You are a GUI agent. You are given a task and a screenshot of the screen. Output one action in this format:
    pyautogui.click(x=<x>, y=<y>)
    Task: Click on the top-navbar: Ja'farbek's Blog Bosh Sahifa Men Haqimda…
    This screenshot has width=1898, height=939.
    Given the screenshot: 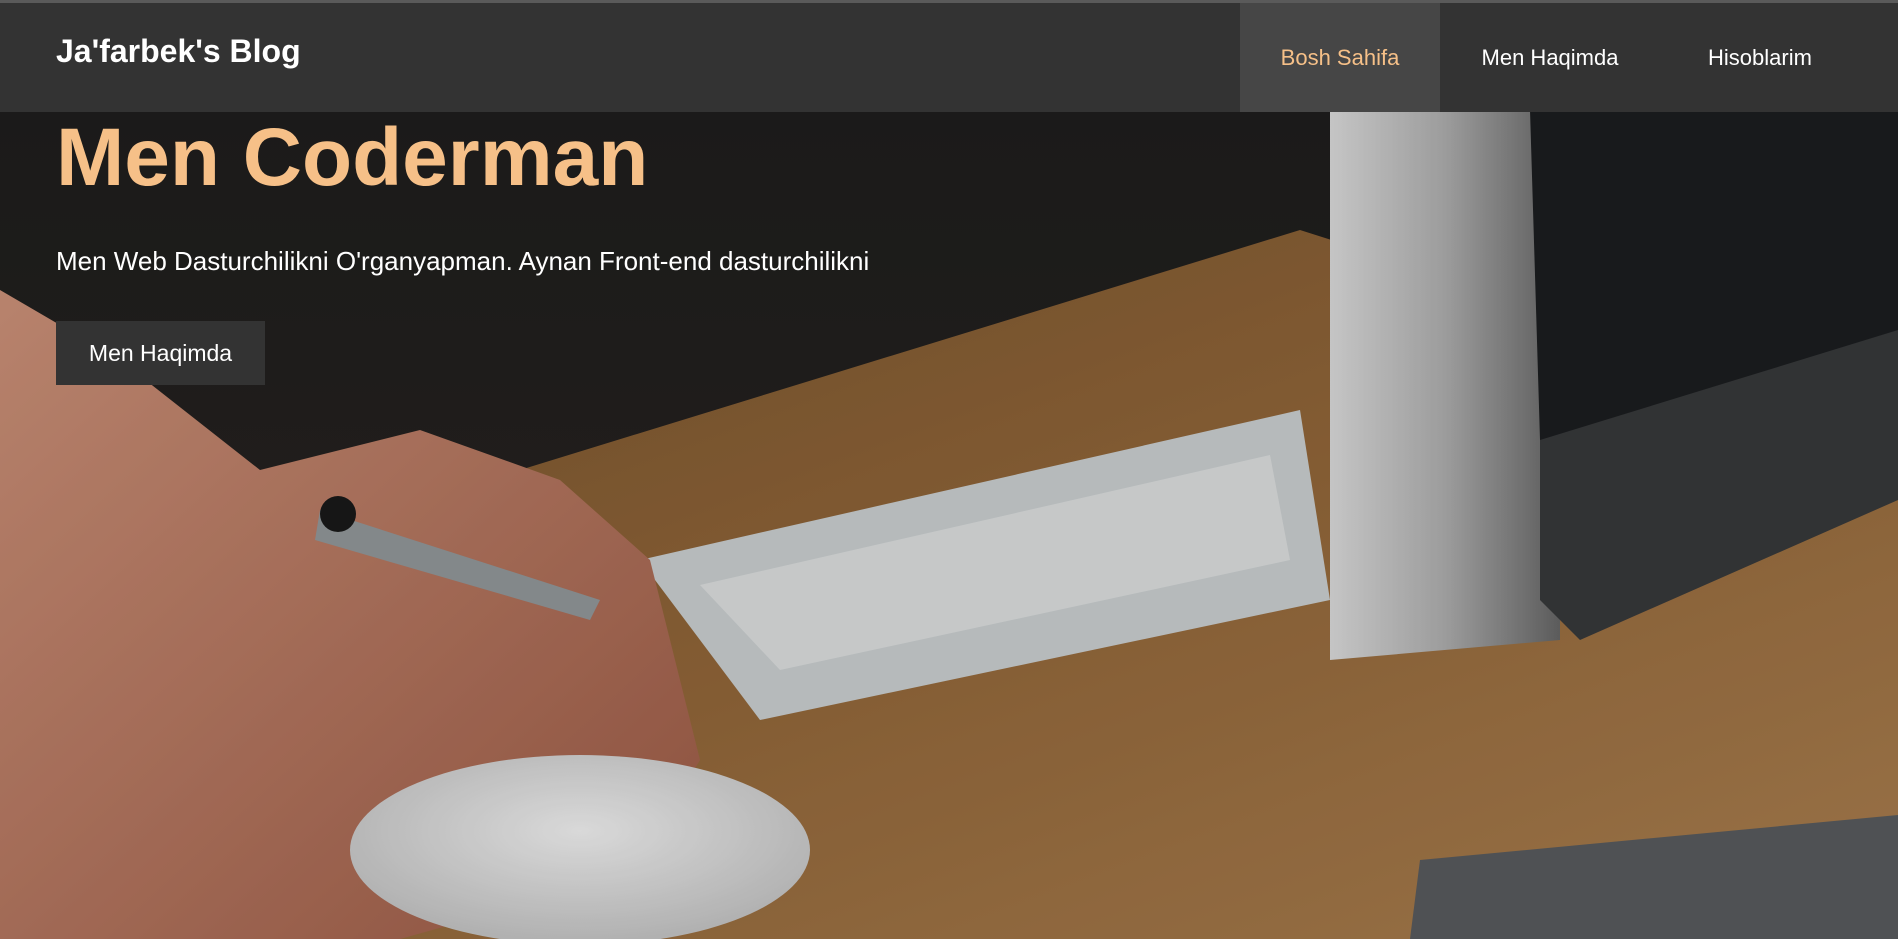 What is the action you would take?
    pyautogui.click(x=949, y=56)
    